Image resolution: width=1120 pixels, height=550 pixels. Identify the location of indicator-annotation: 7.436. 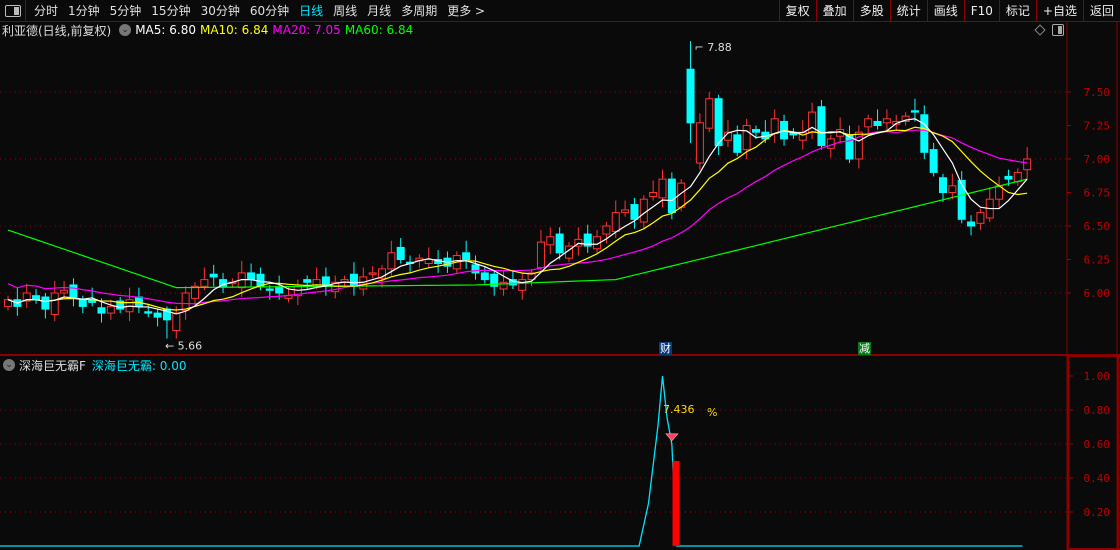
(679, 409).